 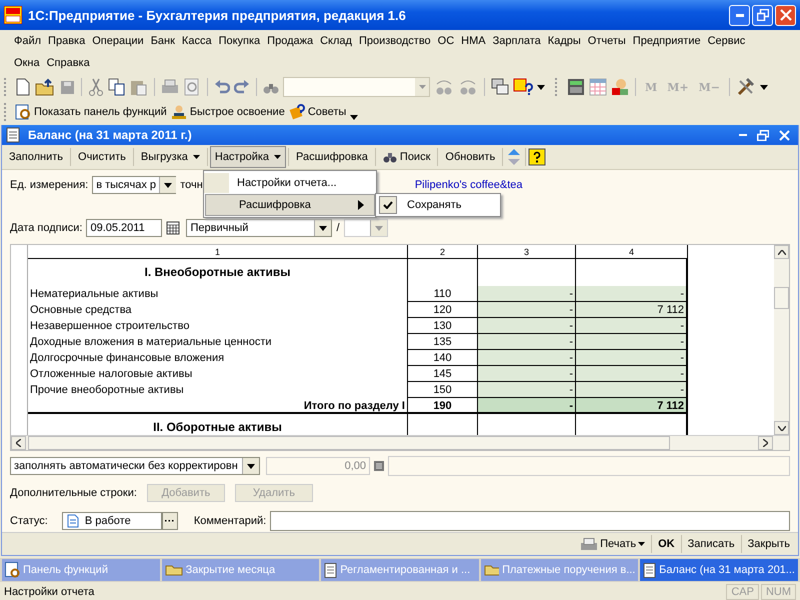 What do you see at coordinates (331, 570) in the screenshot?
I see `document-icon` at bounding box center [331, 570].